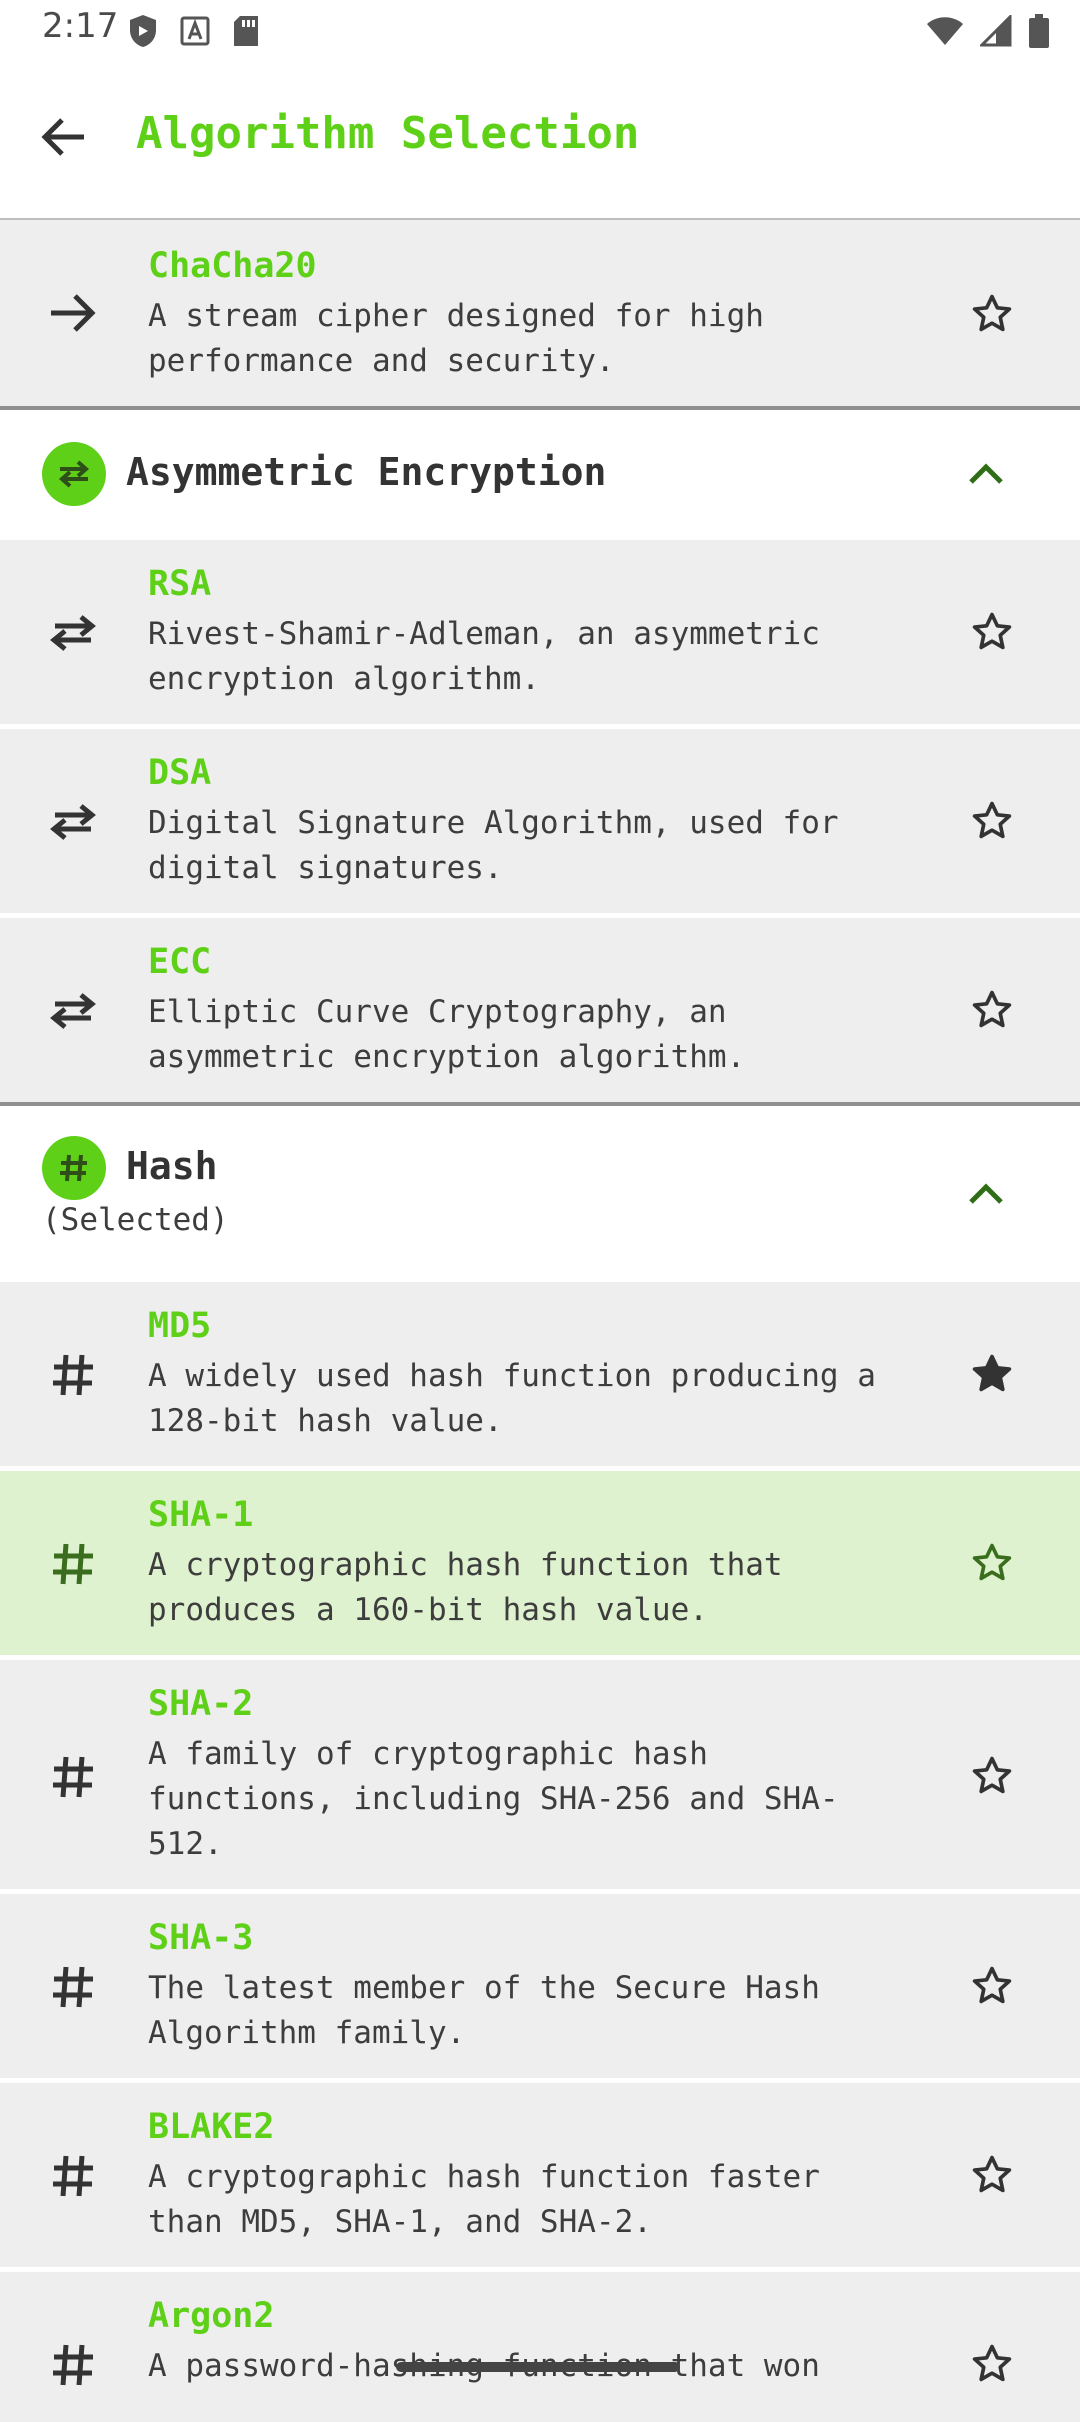  Describe the element at coordinates (143, 33) in the screenshot. I see `shield-icon` at that location.